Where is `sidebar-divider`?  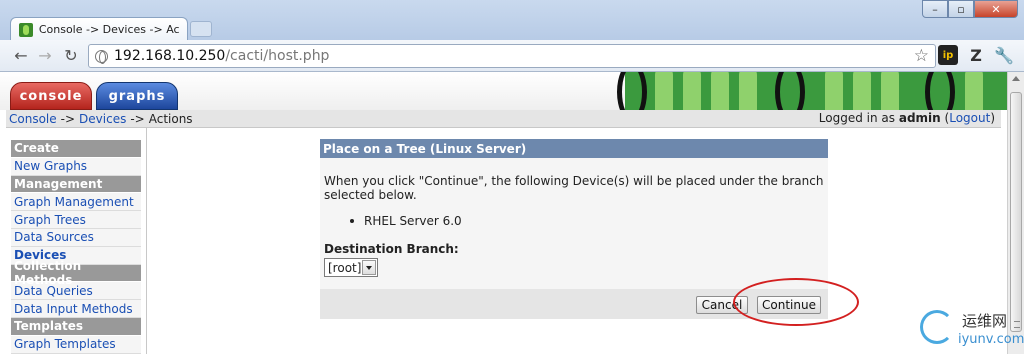 sidebar-divider is located at coordinates (146, 241).